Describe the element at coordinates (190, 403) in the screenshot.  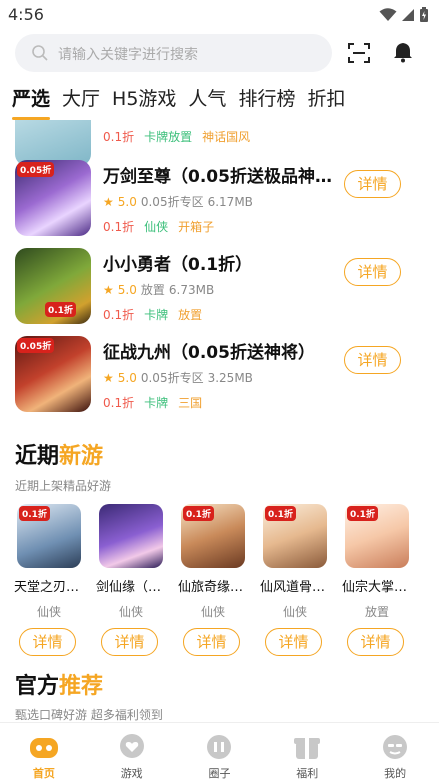
I see `tag-theme: 三国` at that location.